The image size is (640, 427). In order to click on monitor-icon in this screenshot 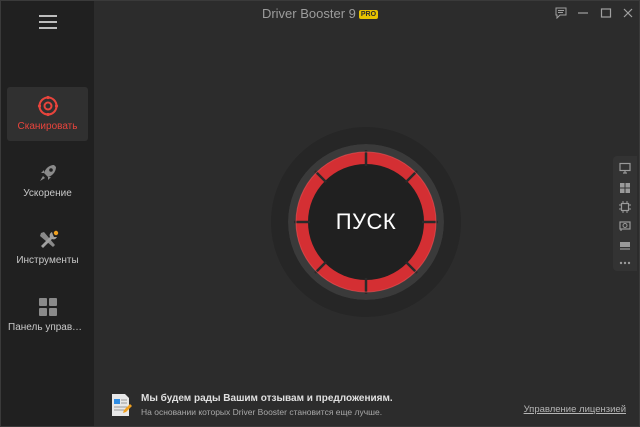, I will do `click(625, 168)`.